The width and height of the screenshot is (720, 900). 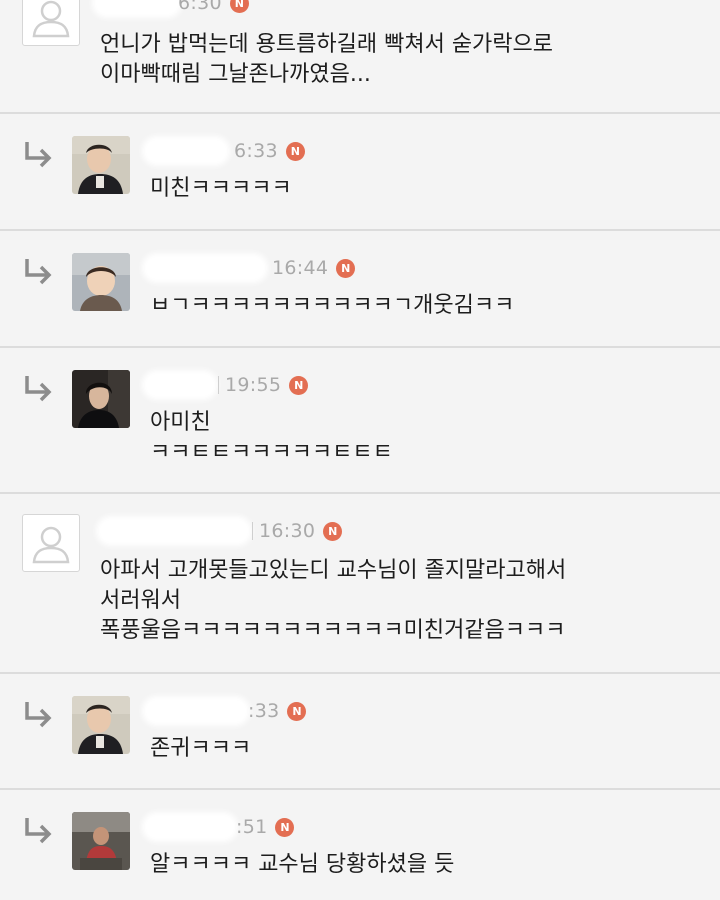 I want to click on reply-item: :51 N 알ㅋㅋㅋㅋ 교수님 당황하셨을 듯, so click(x=360, y=845).